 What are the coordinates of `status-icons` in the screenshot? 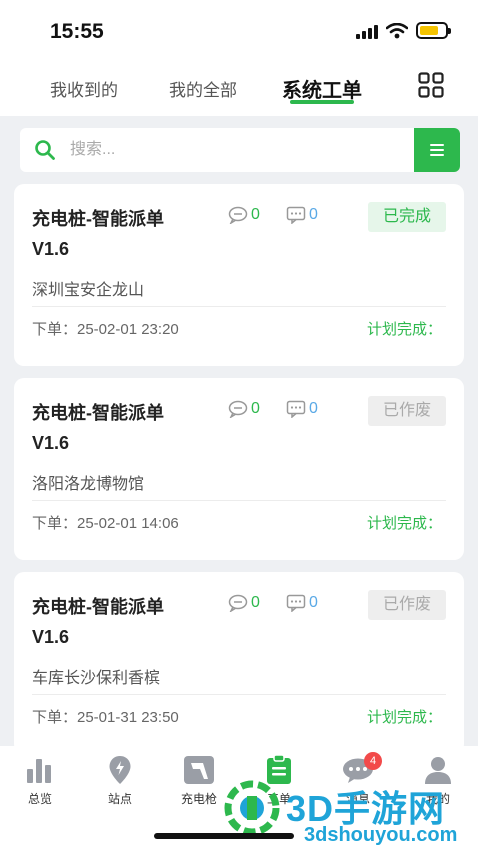 It's located at (403, 30).